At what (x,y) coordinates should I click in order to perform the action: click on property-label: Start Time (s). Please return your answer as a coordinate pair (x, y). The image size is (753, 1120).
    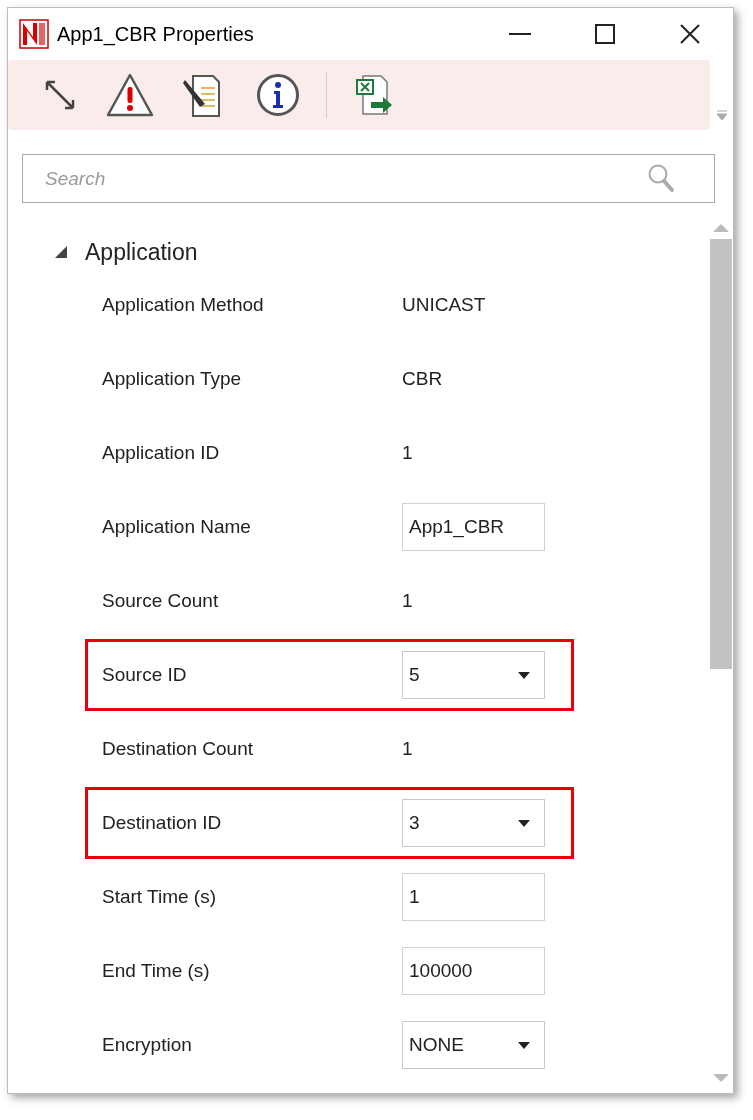
    Looking at the image, I should click on (159, 896).